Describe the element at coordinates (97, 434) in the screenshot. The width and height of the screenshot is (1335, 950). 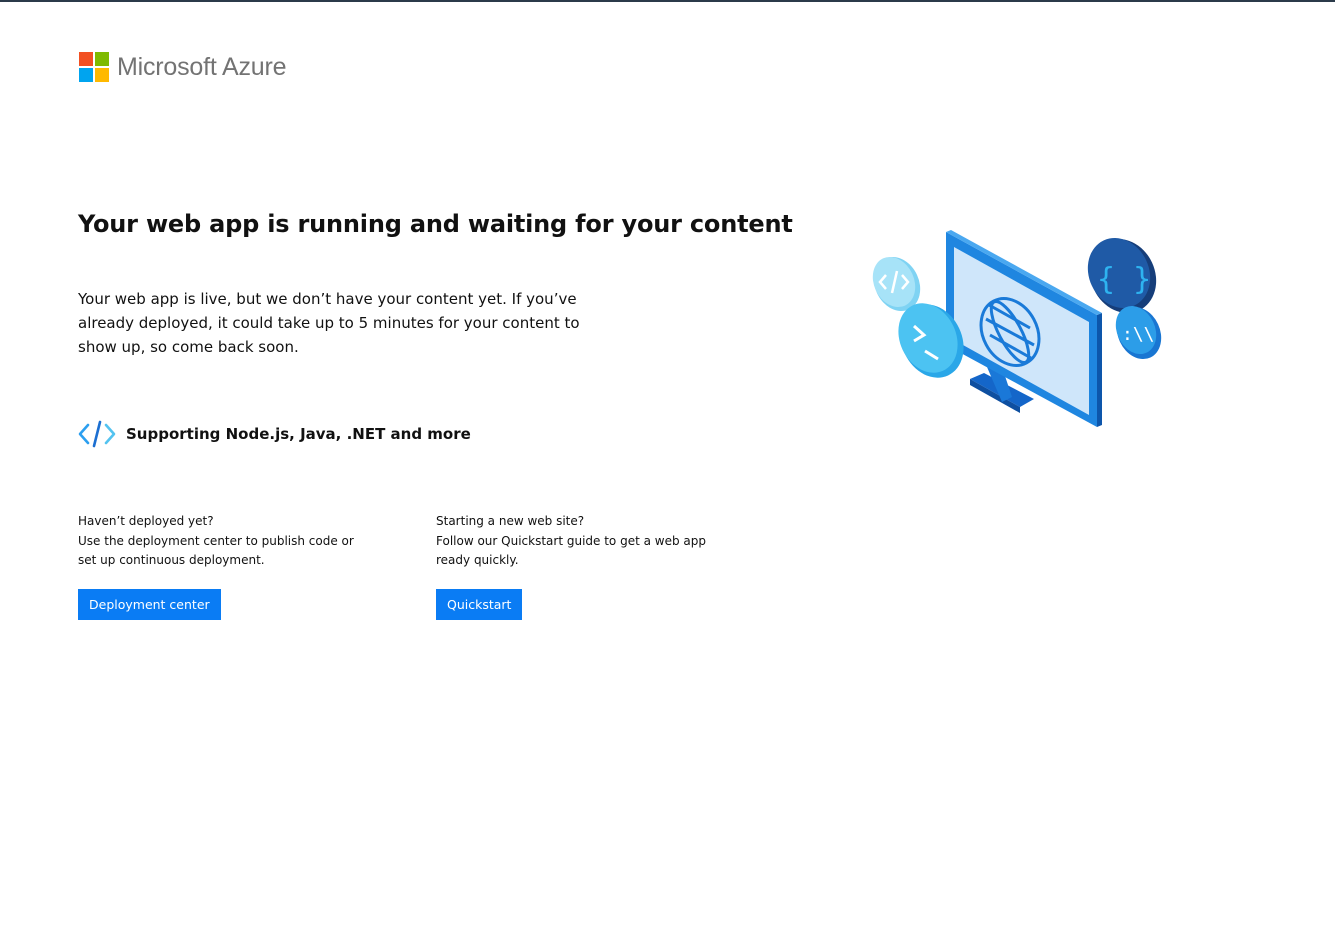
I see `code-brackets-icon` at that location.